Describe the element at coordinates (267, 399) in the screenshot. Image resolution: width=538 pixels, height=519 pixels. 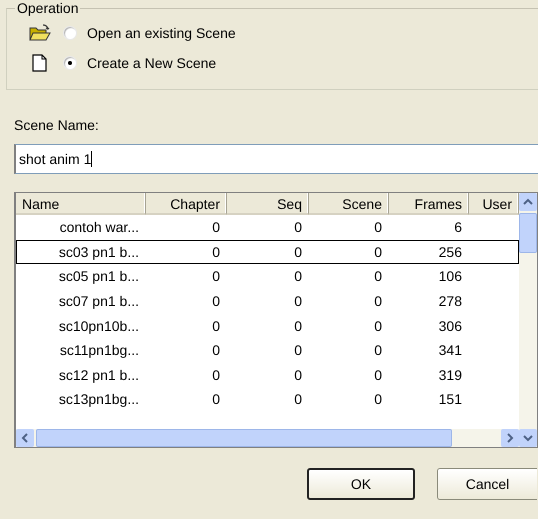
I see `list-row: sc13pn1bg... 0 0 0 151` at that location.